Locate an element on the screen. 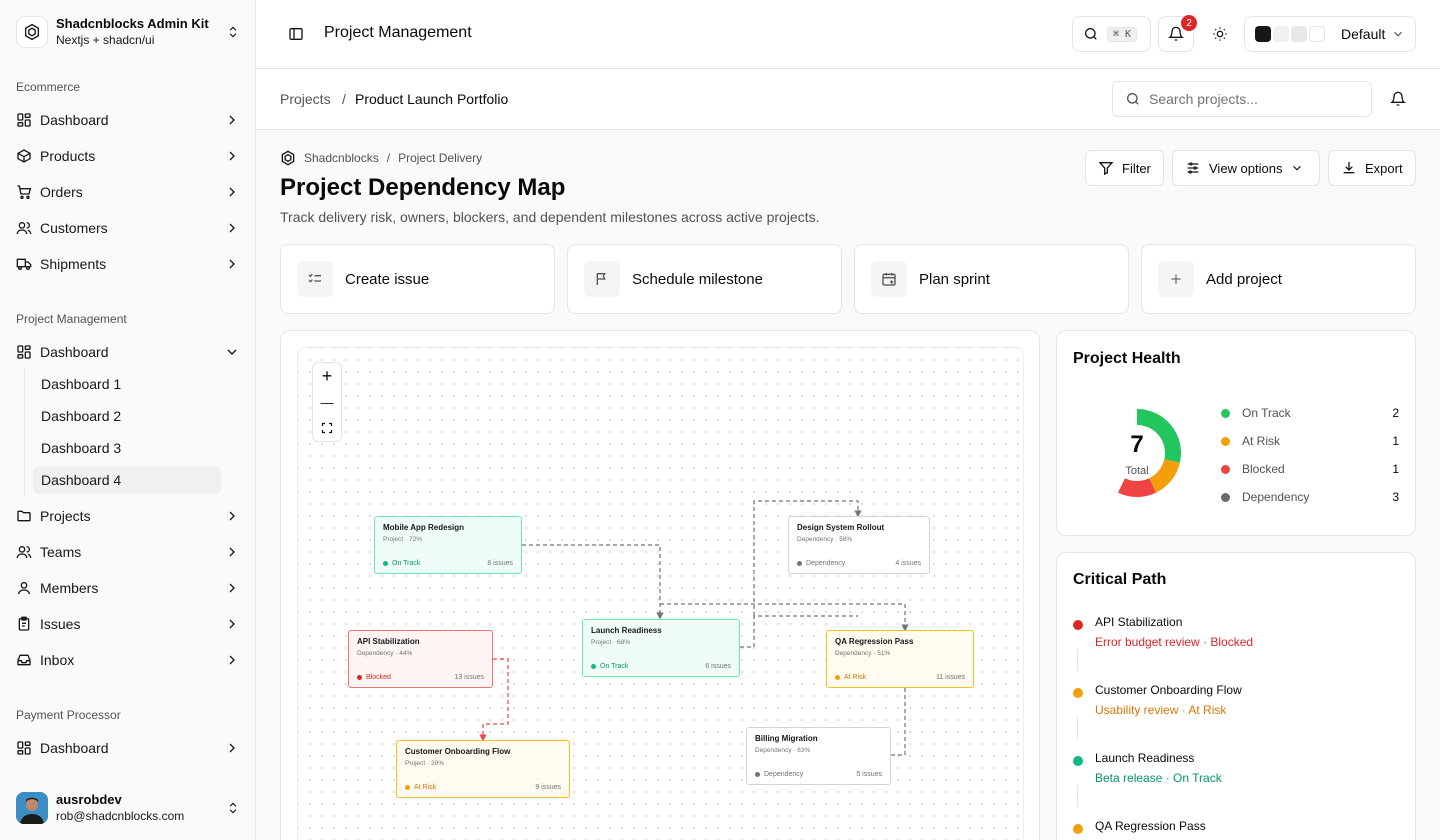  node-issues: 13 issues is located at coordinates (469, 677).